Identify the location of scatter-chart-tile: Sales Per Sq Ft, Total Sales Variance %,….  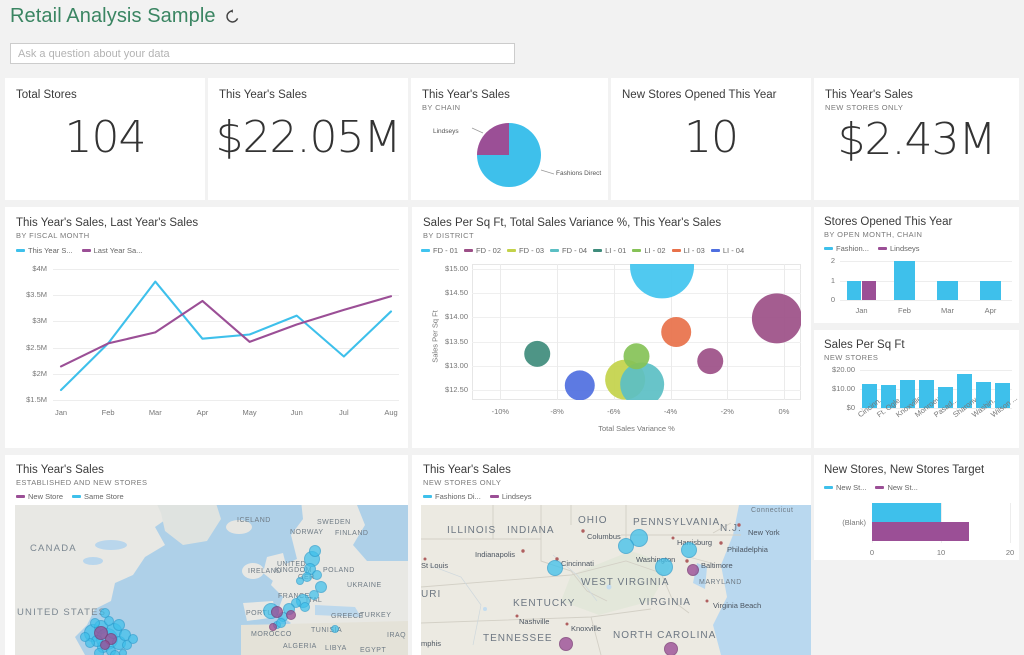
(611, 327).